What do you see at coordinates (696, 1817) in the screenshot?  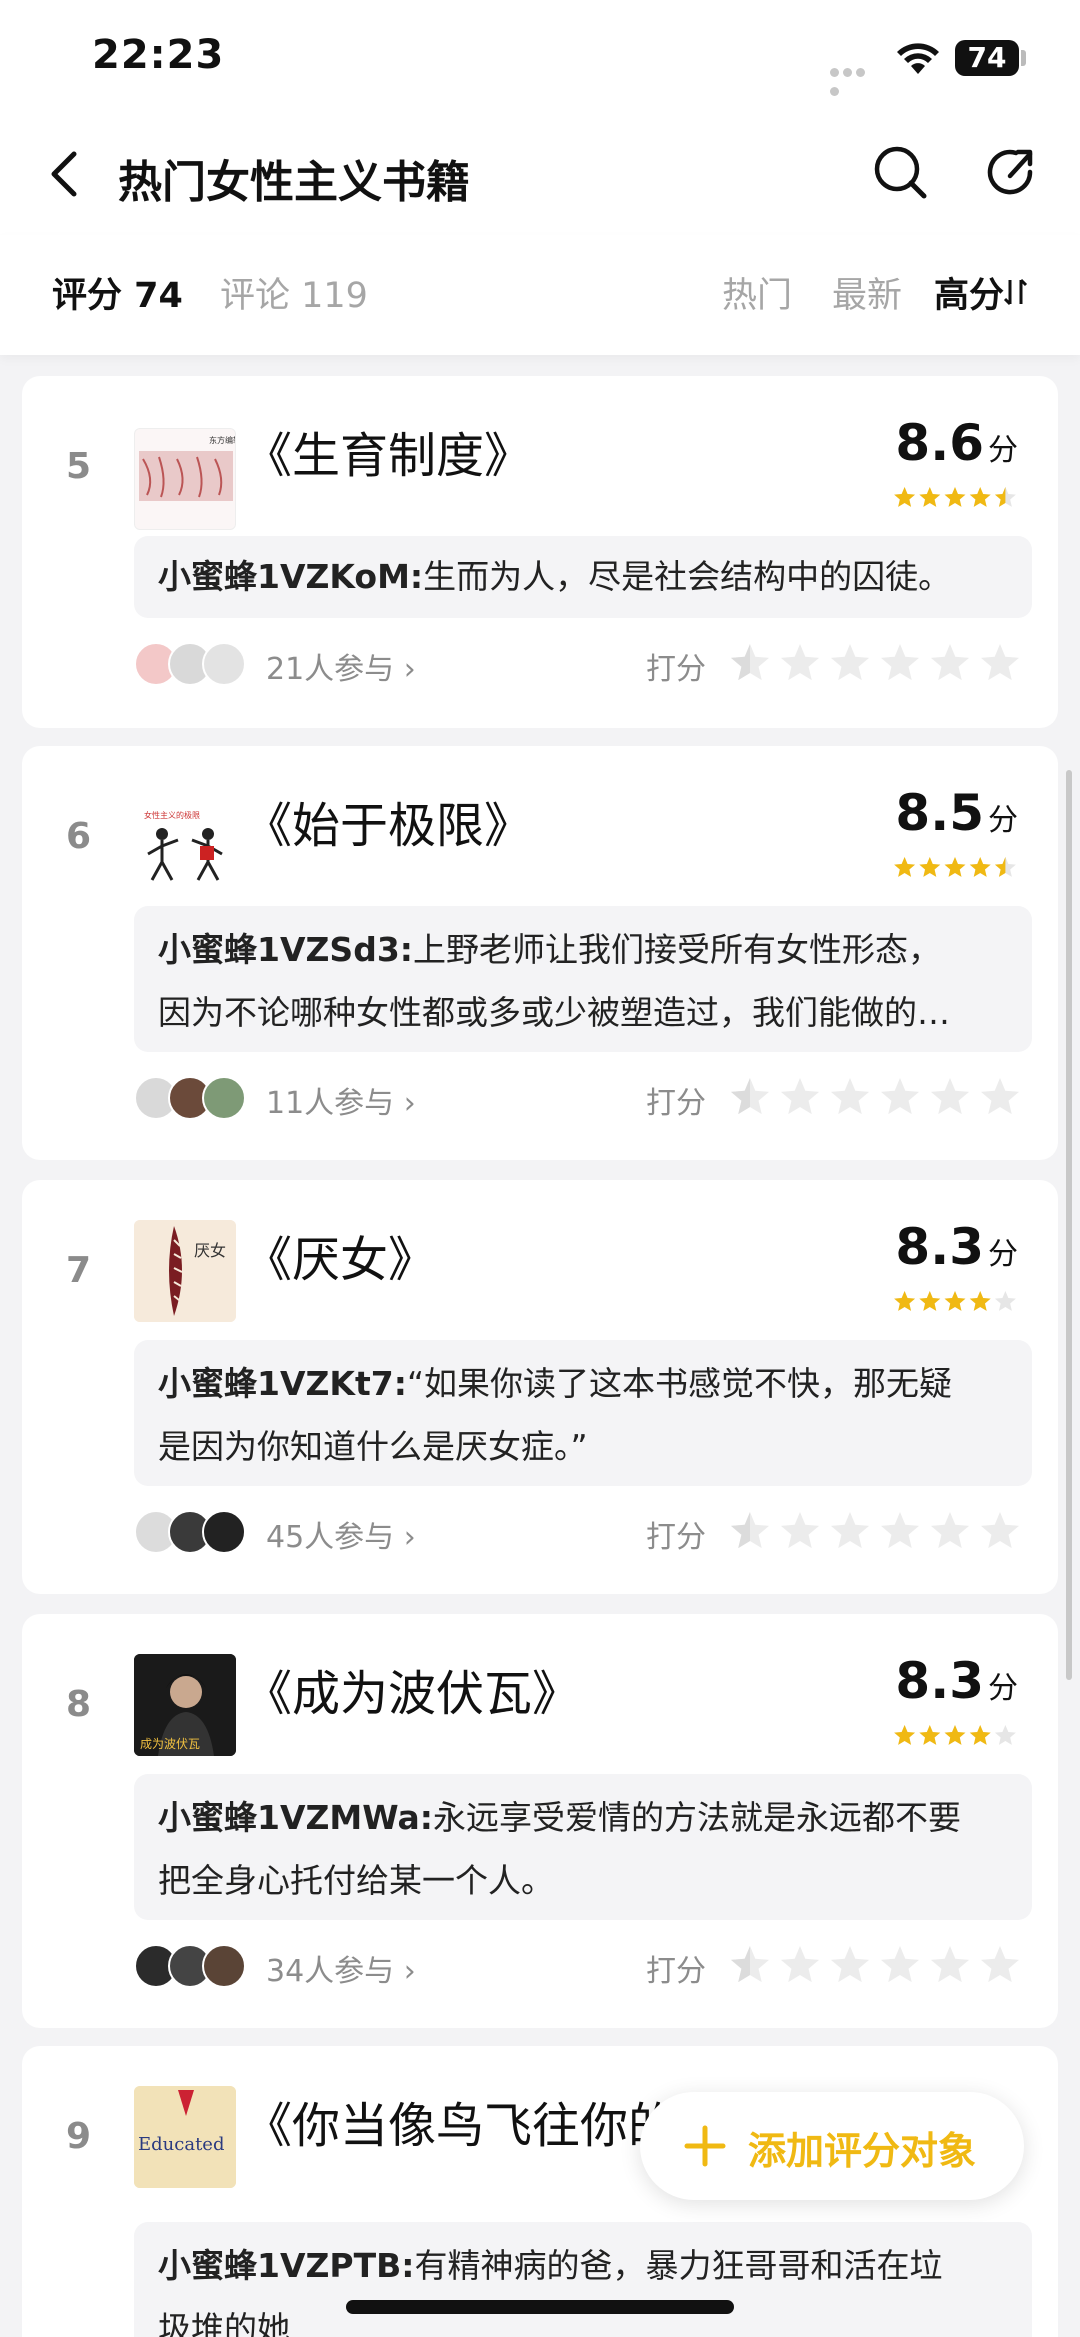 I see `comment-text: 永远享受爱情的方法就是永远都不要` at bounding box center [696, 1817].